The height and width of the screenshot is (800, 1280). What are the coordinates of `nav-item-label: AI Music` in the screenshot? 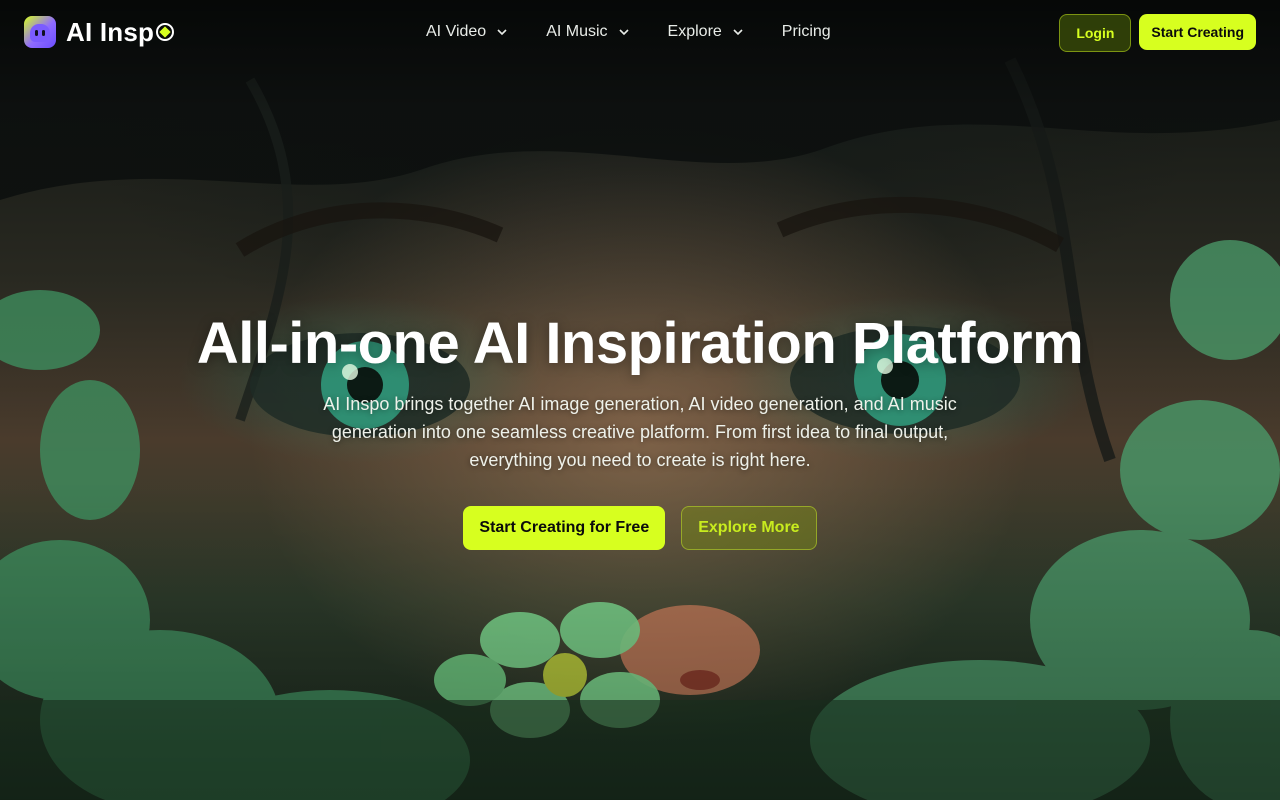 It's located at (577, 31).